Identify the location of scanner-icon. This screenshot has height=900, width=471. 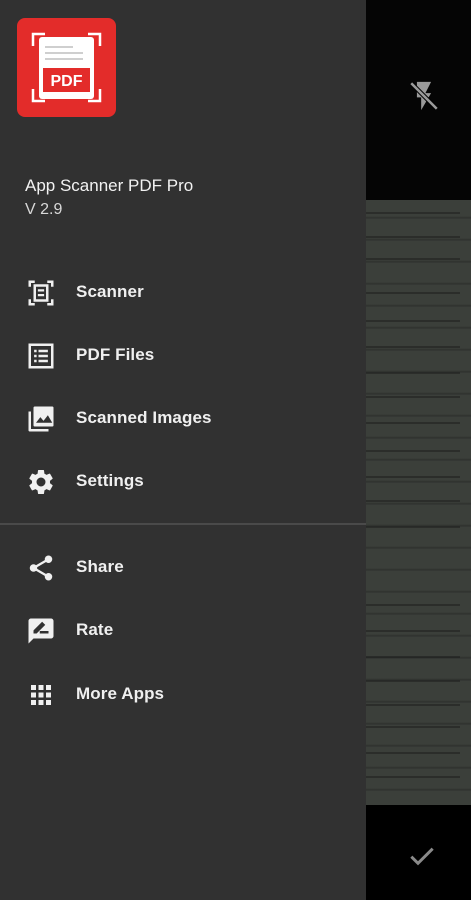
(41, 293).